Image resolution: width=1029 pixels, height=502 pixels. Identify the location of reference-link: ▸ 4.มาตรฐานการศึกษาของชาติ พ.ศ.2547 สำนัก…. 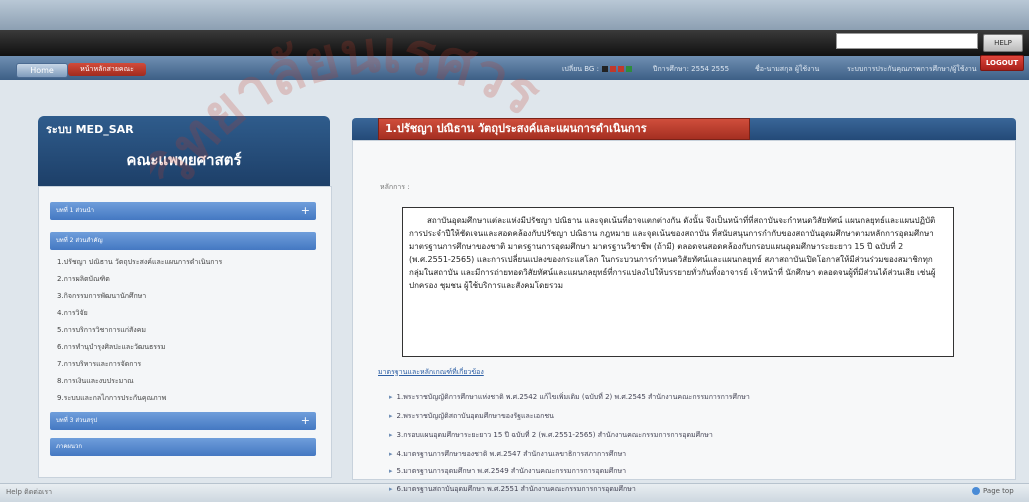
(507, 454).